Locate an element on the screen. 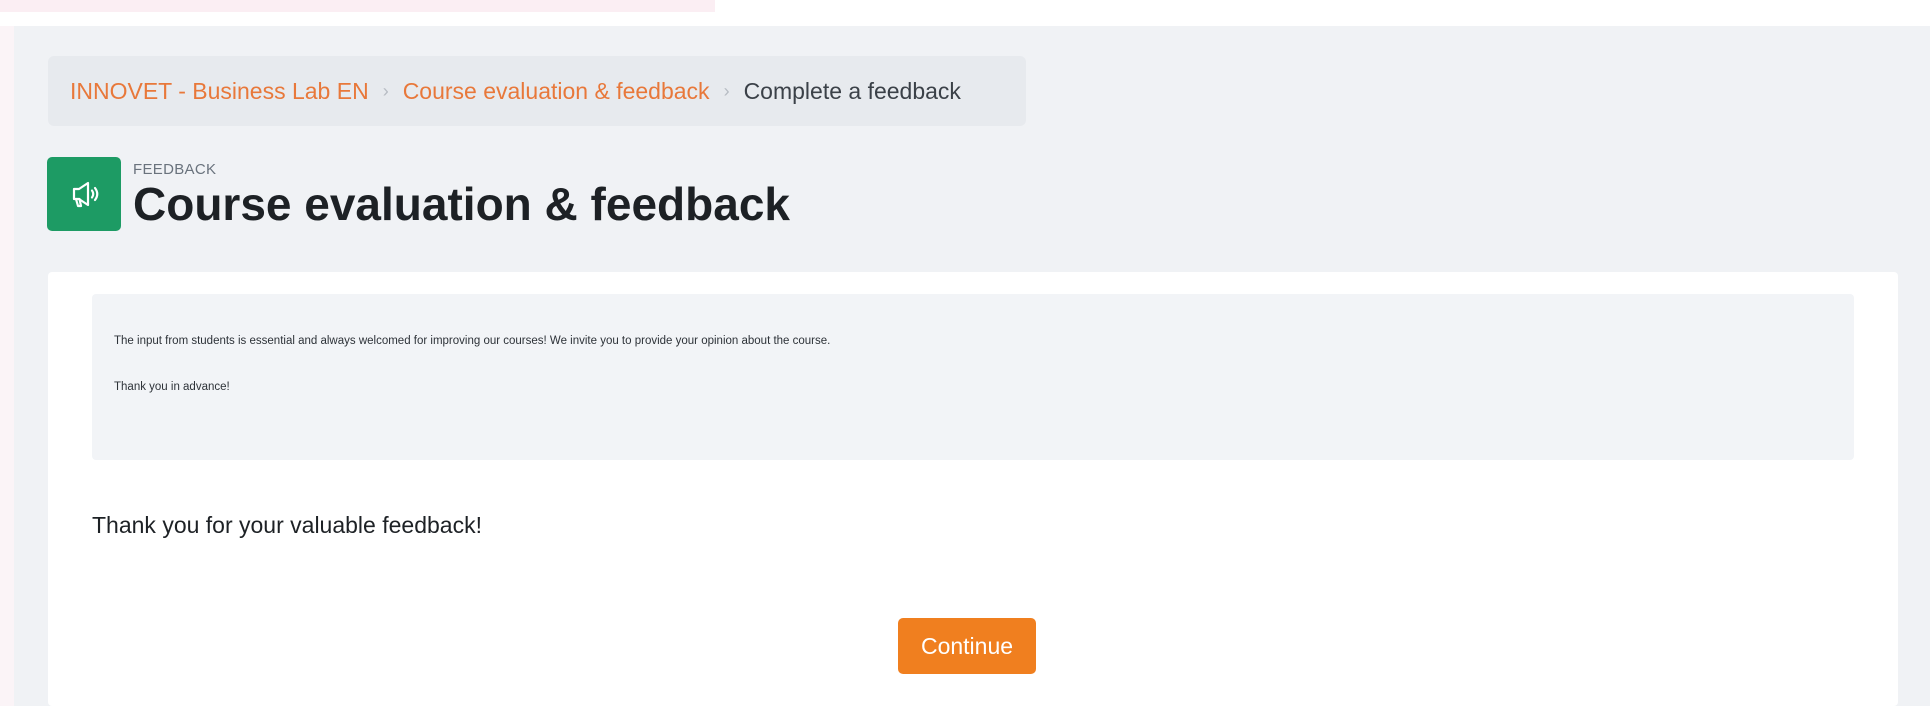 The height and width of the screenshot is (706, 1930). intro-thanks-text: Thank you in advance! is located at coordinates (172, 387).